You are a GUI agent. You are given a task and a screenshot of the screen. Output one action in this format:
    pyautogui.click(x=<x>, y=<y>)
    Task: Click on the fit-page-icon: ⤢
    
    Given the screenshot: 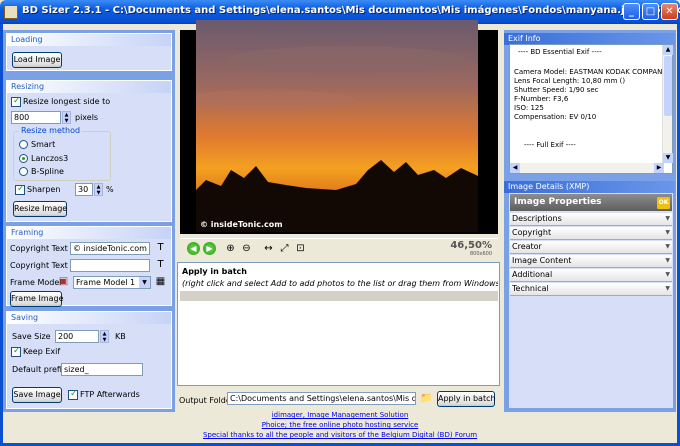 What is the action you would take?
    pyautogui.click(x=284, y=248)
    